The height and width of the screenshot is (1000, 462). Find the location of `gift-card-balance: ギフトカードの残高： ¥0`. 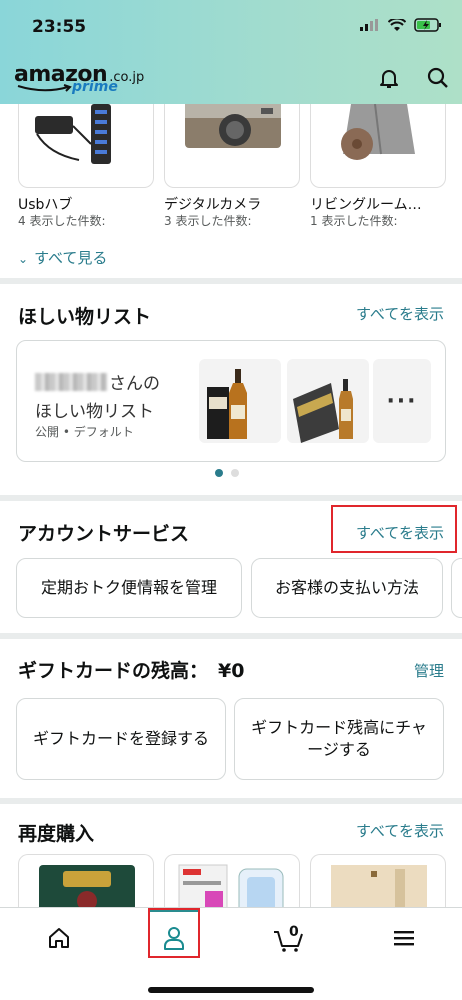

gift-card-balance: ギフトカードの残高： ¥0 is located at coordinates (131, 669).